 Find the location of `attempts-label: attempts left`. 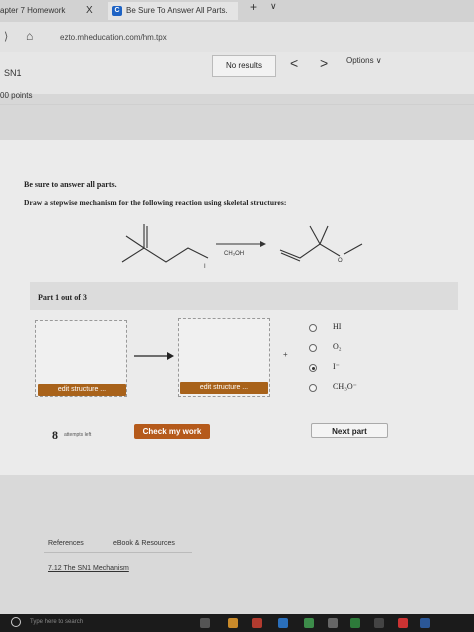

attempts-label: attempts left is located at coordinates (78, 435).